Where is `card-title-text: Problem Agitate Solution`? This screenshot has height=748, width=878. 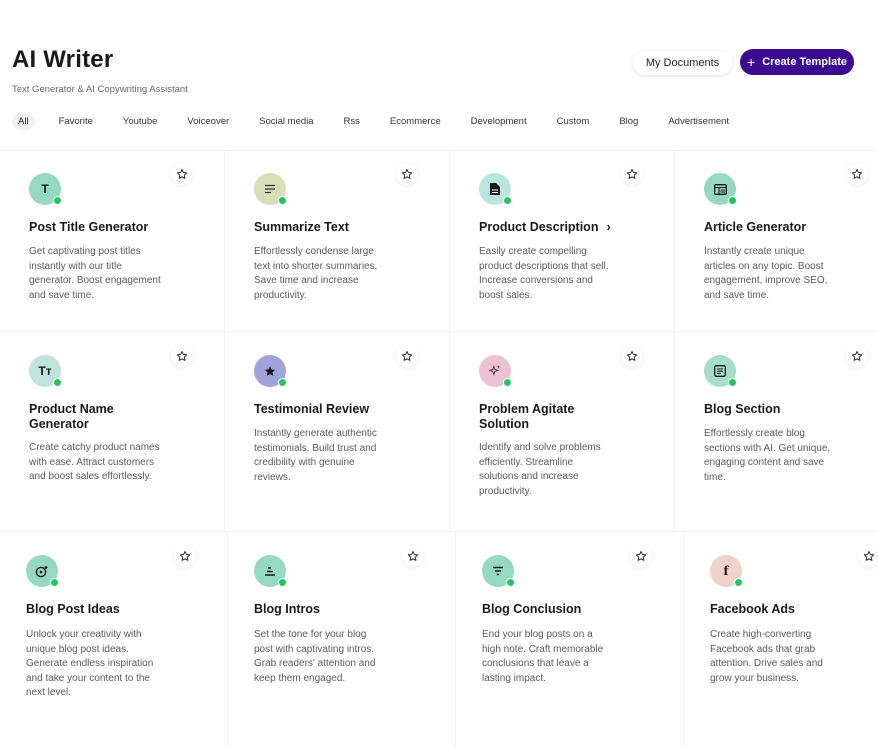
card-title-text: Problem Agitate Solution is located at coordinates (527, 416).